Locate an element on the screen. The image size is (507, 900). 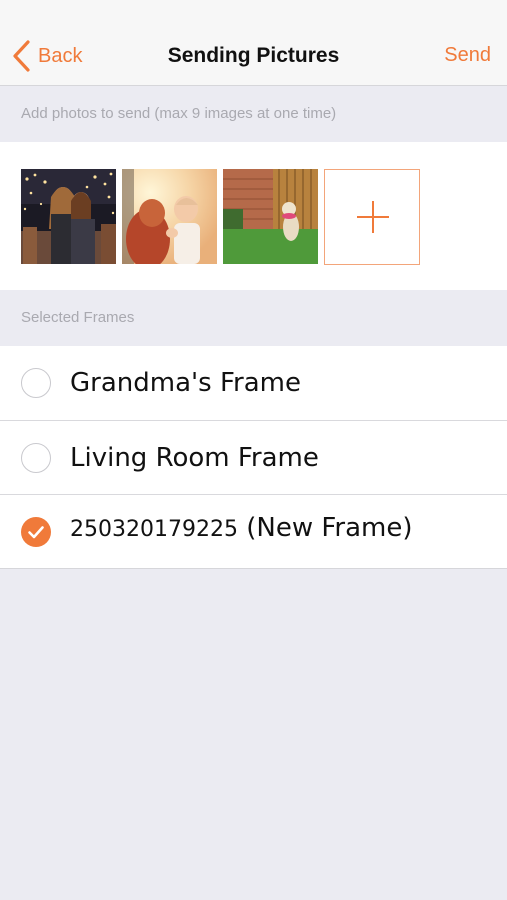
frame-label: Living Room Frame is located at coordinates (194, 458).